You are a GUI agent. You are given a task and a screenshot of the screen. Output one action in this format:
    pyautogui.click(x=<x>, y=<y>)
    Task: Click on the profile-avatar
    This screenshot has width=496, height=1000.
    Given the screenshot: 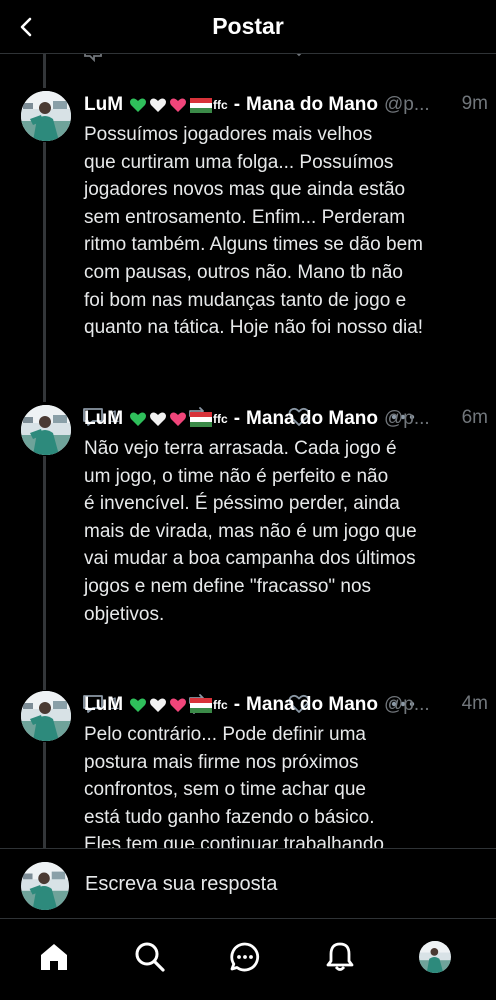 What is the action you would take?
    pyautogui.click(x=435, y=957)
    